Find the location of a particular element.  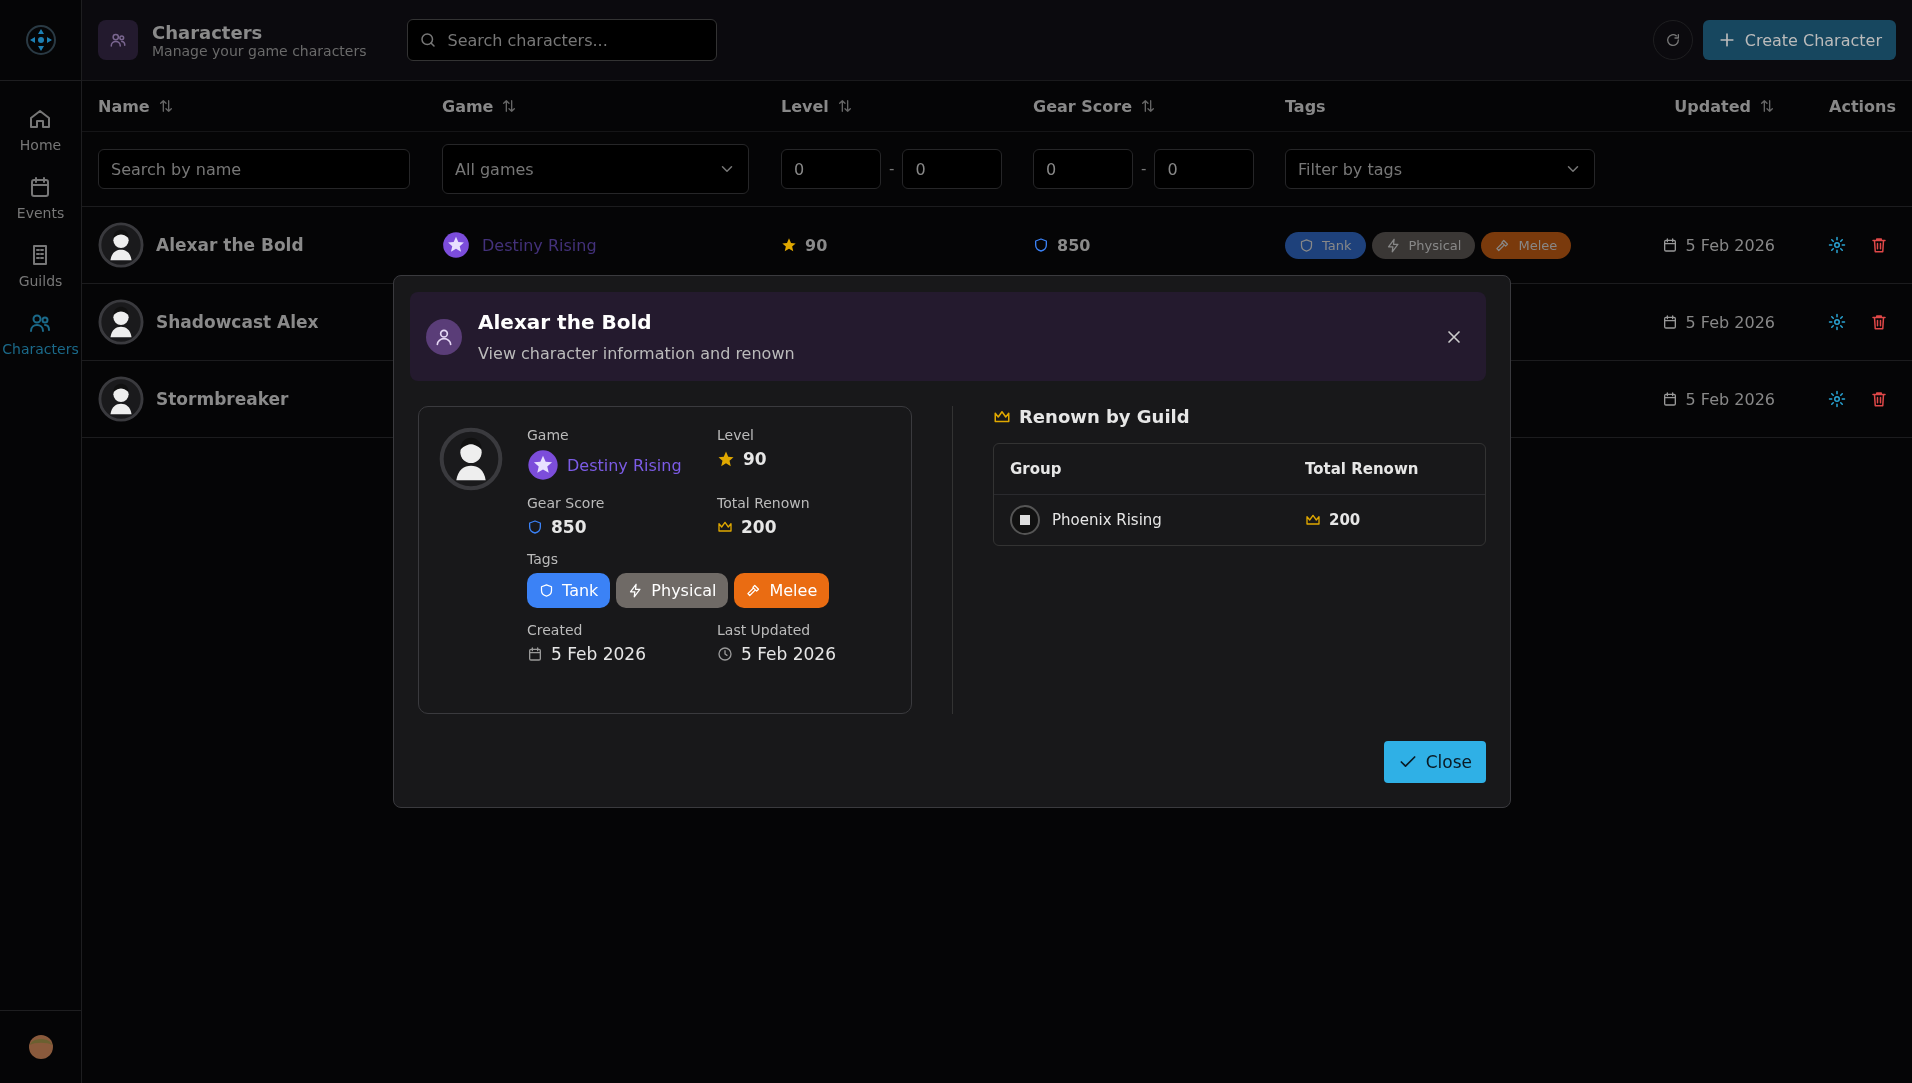

user-avatar-icon is located at coordinates (40, 1047).